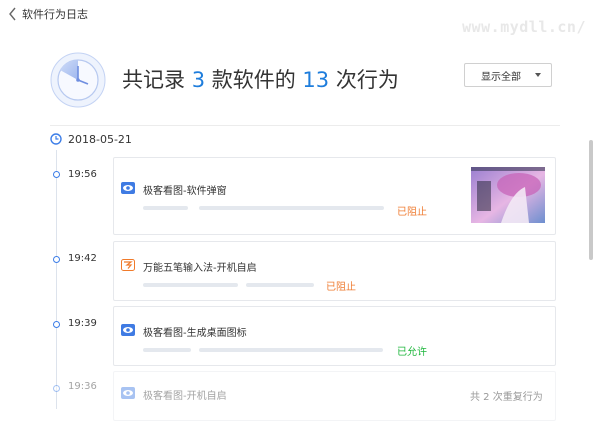 The width and height of the screenshot is (600, 421). What do you see at coordinates (591, 200) in the screenshot?
I see `scrollbar` at bounding box center [591, 200].